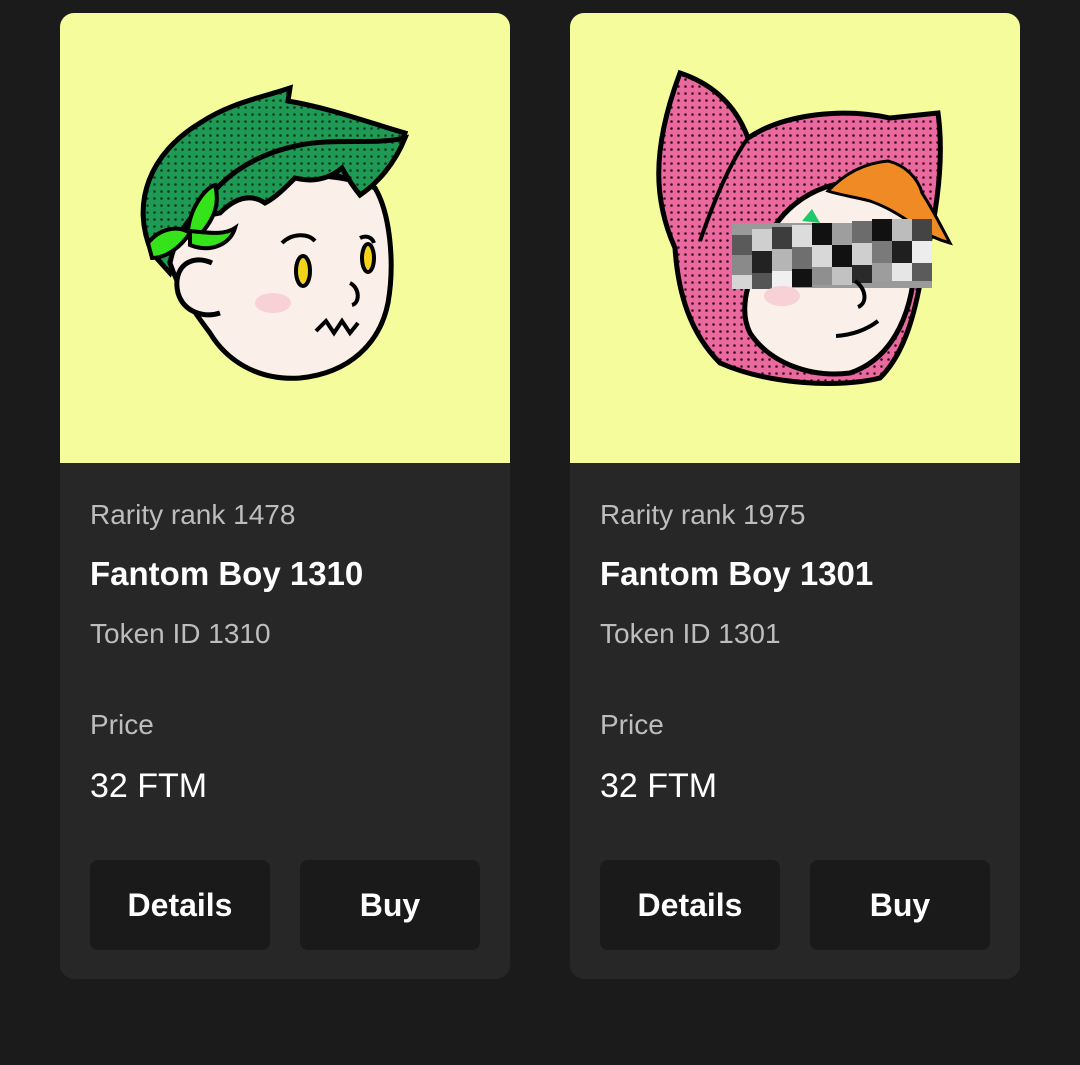 The width and height of the screenshot is (1080, 1065). What do you see at coordinates (736, 574) in the screenshot?
I see `nft-name: Fantom Boy 1301` at bounding box center [736, 574].